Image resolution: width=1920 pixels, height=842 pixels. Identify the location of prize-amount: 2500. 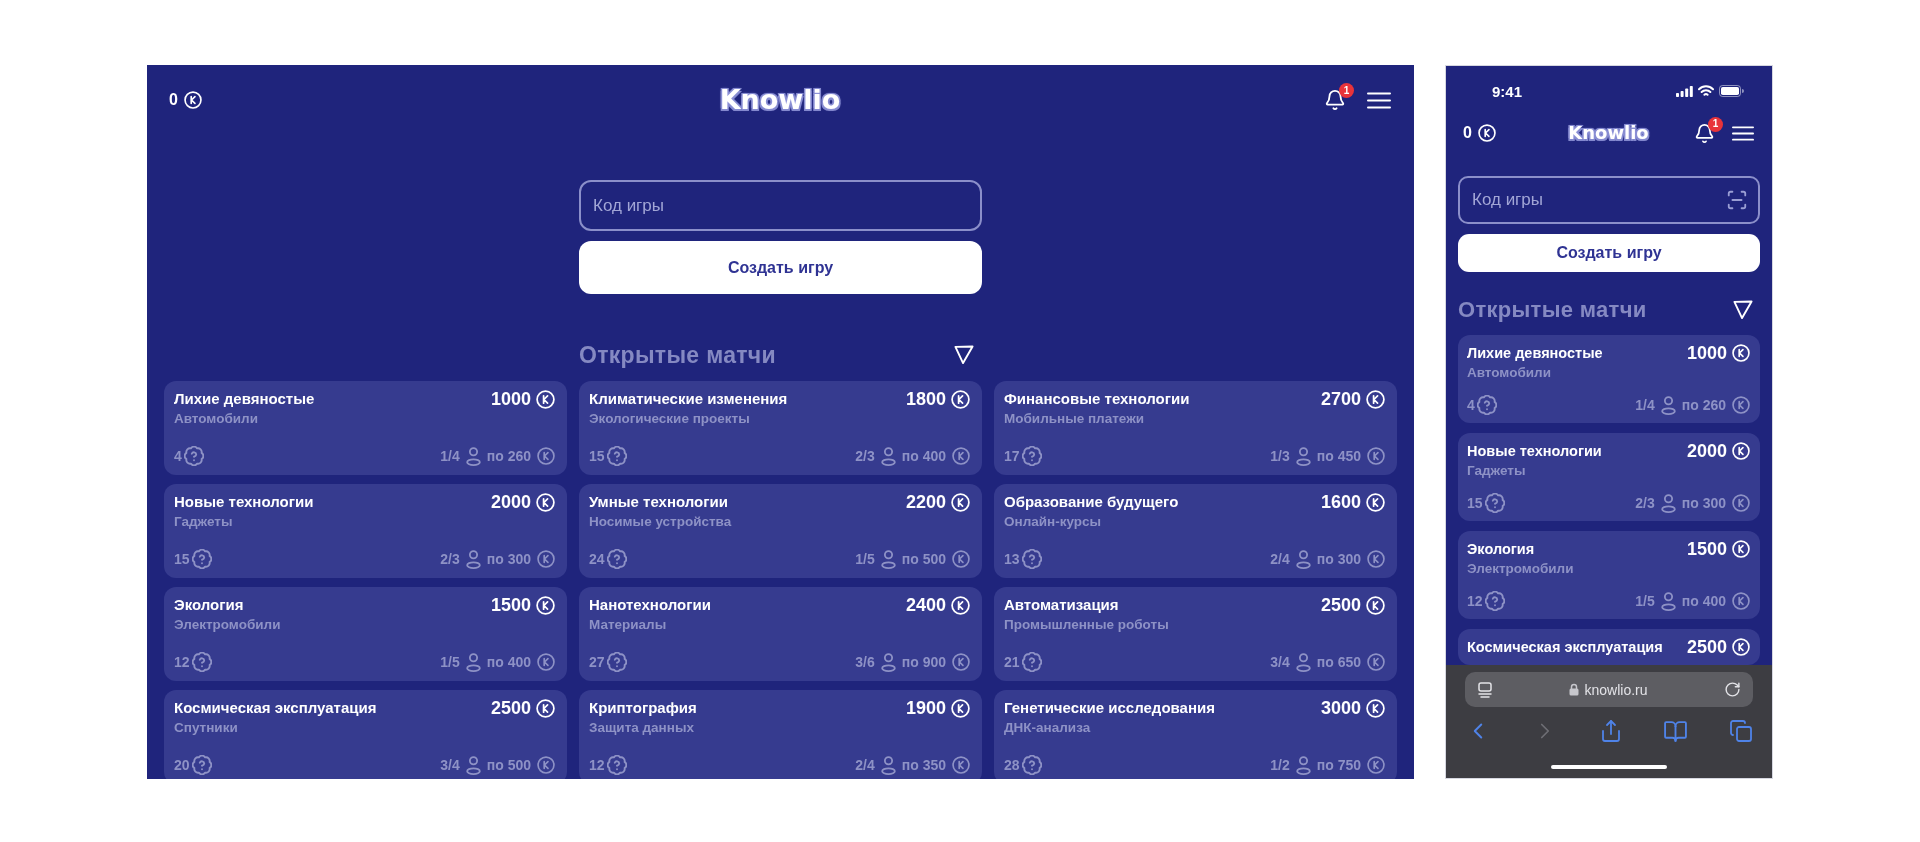
(510, 708).